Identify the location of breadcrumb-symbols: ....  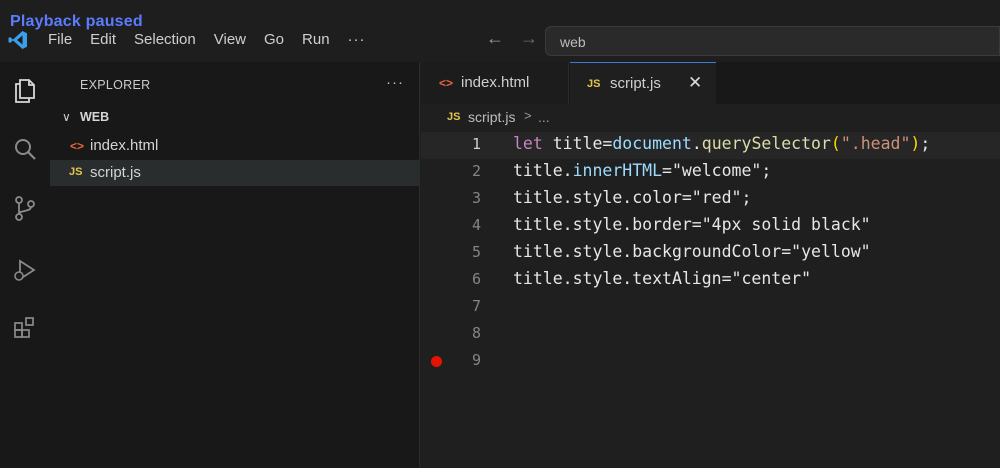
(544, 117).